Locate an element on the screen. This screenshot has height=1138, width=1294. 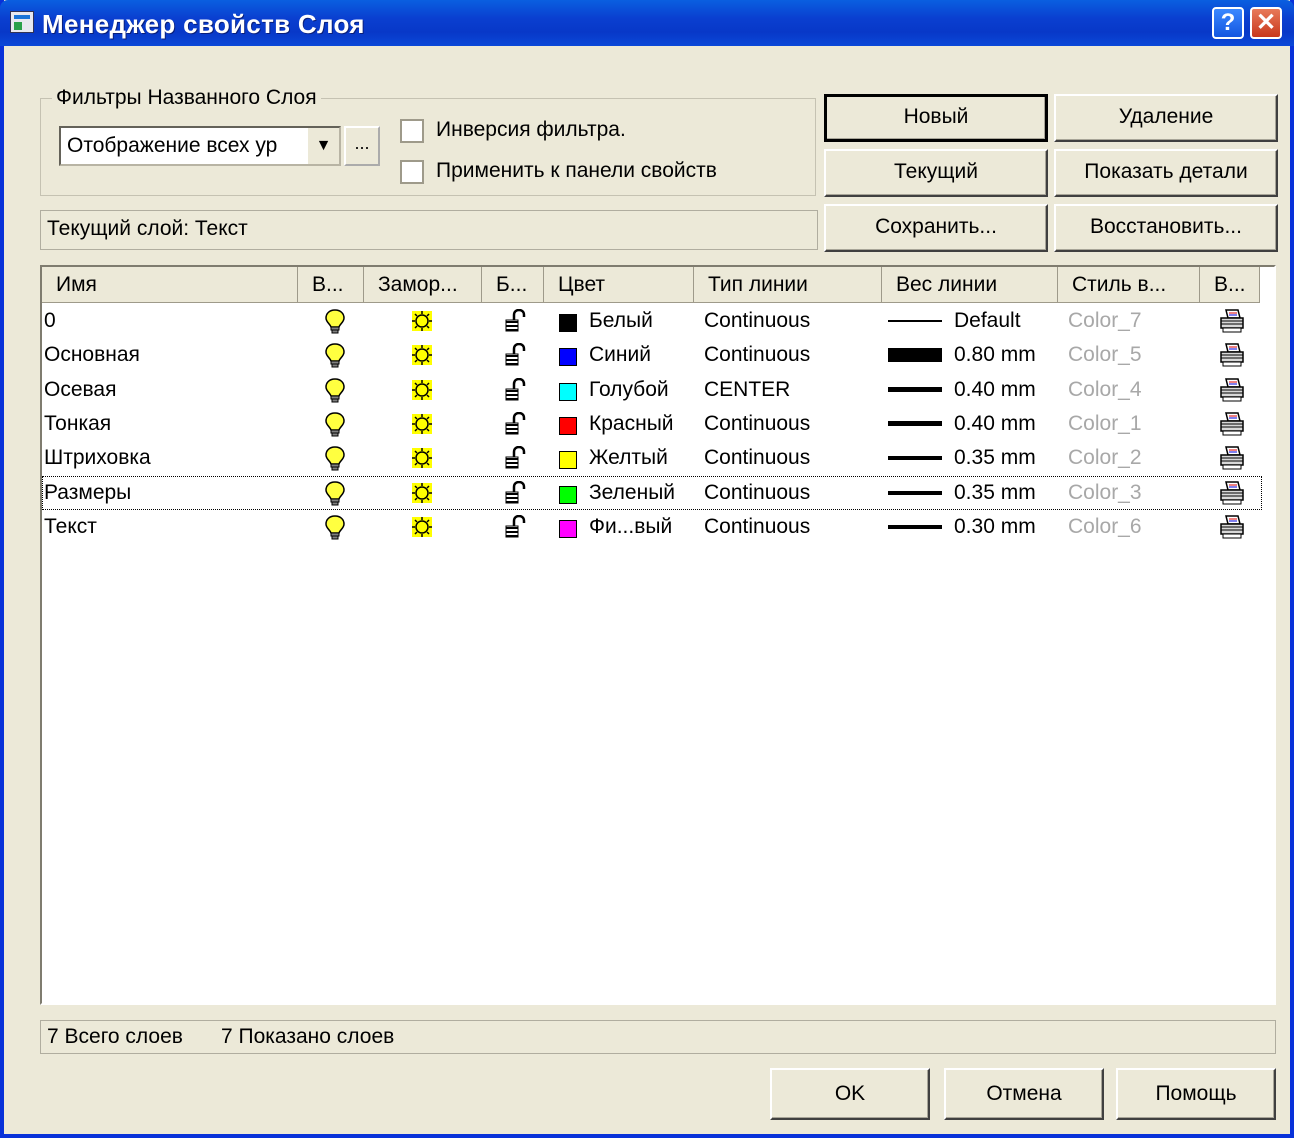
column-header-linetype: Тип линии is located at coordinates (788, 285).